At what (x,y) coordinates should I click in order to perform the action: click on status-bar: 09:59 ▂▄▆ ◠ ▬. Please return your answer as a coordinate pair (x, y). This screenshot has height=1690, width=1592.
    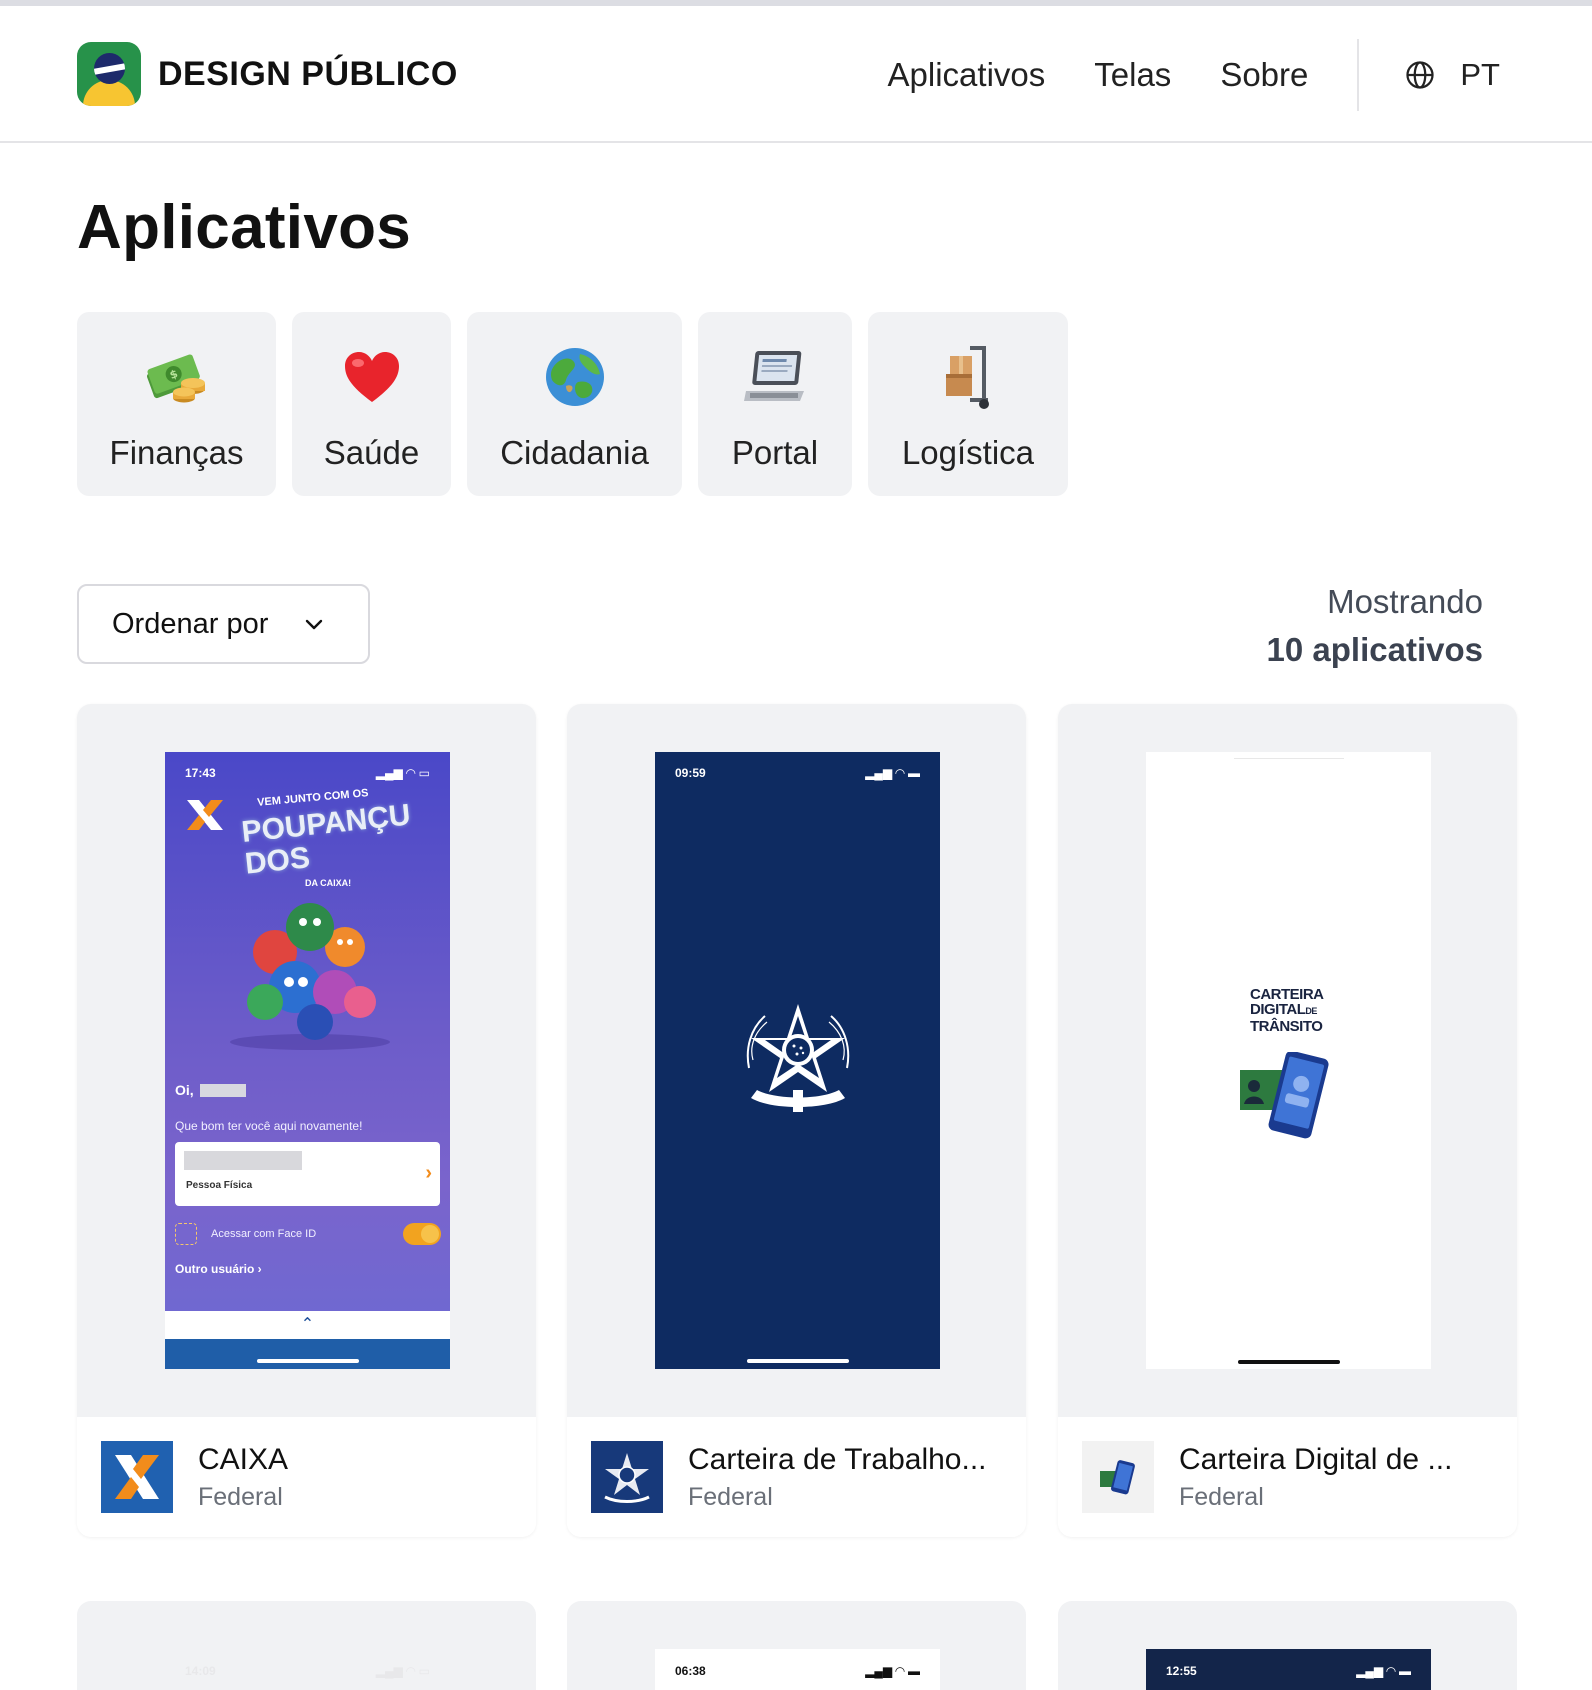
    Looking at the image, I should click on (797, 773).